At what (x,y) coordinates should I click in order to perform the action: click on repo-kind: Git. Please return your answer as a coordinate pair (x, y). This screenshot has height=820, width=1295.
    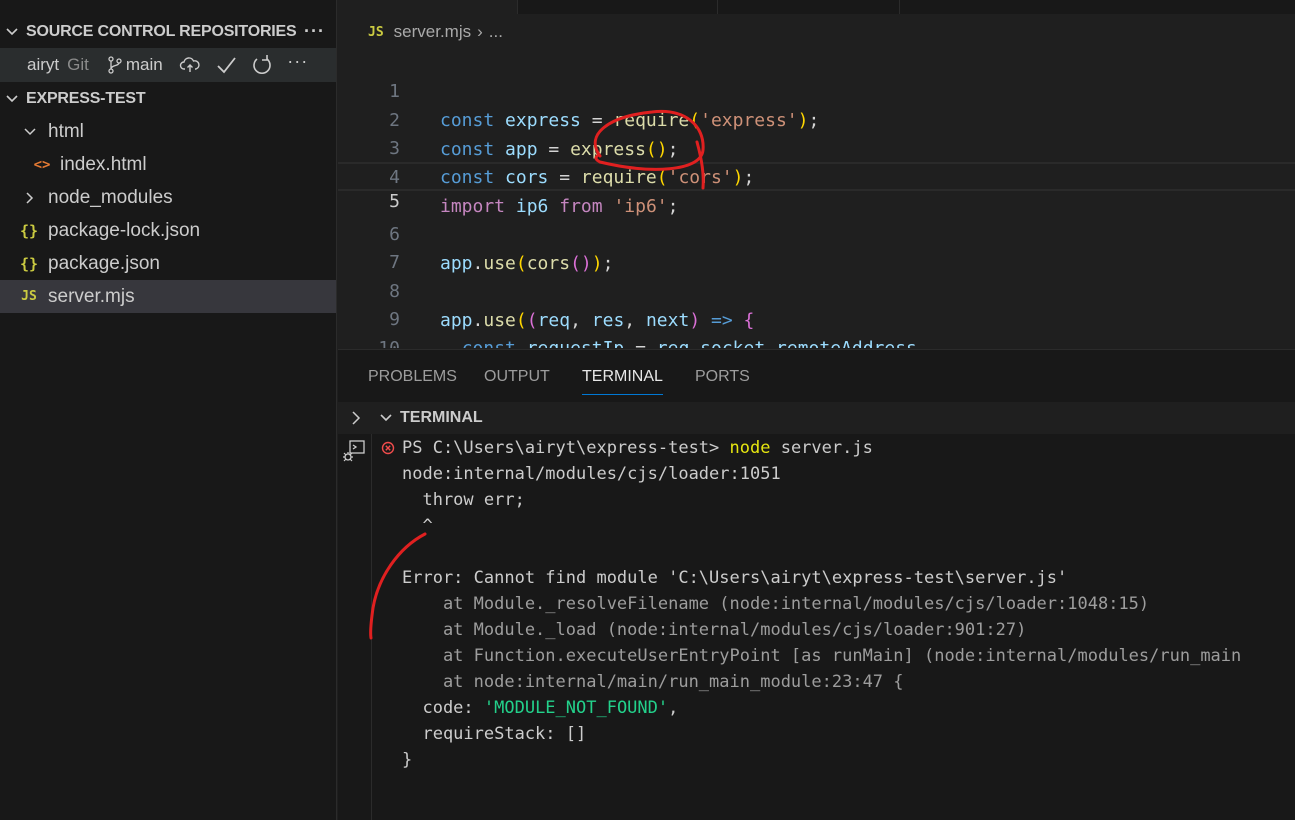
    Looking at the image, I should click on (78, 64).